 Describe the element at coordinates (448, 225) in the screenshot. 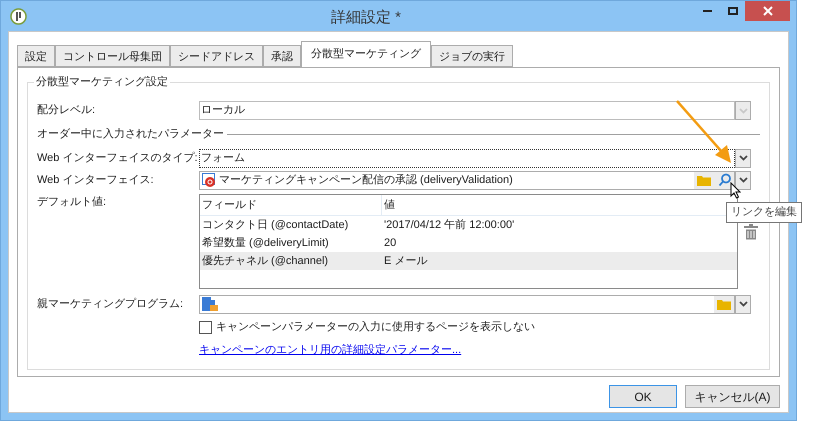

I see `table-cell-text: '2017/04/12 午前 12:00:00'` at that location.